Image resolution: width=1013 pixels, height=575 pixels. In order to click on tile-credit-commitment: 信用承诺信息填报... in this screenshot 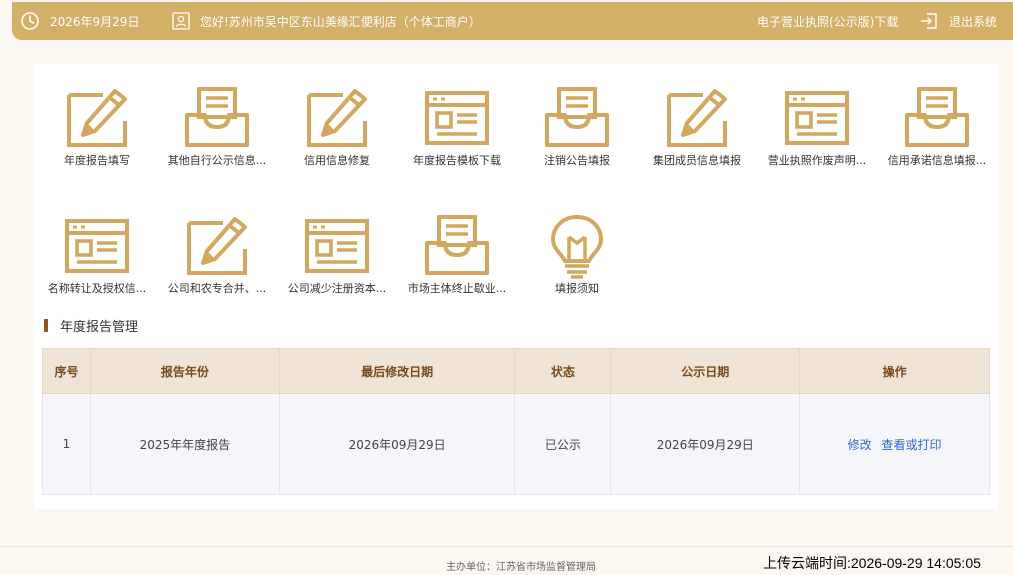, I will do `click(937, 122)`.